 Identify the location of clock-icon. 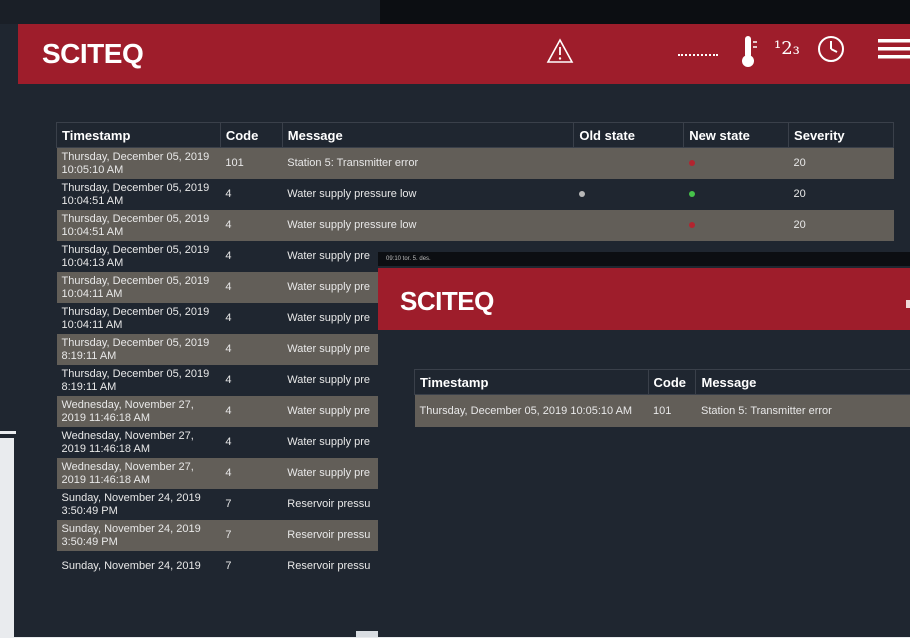
(831, 51).